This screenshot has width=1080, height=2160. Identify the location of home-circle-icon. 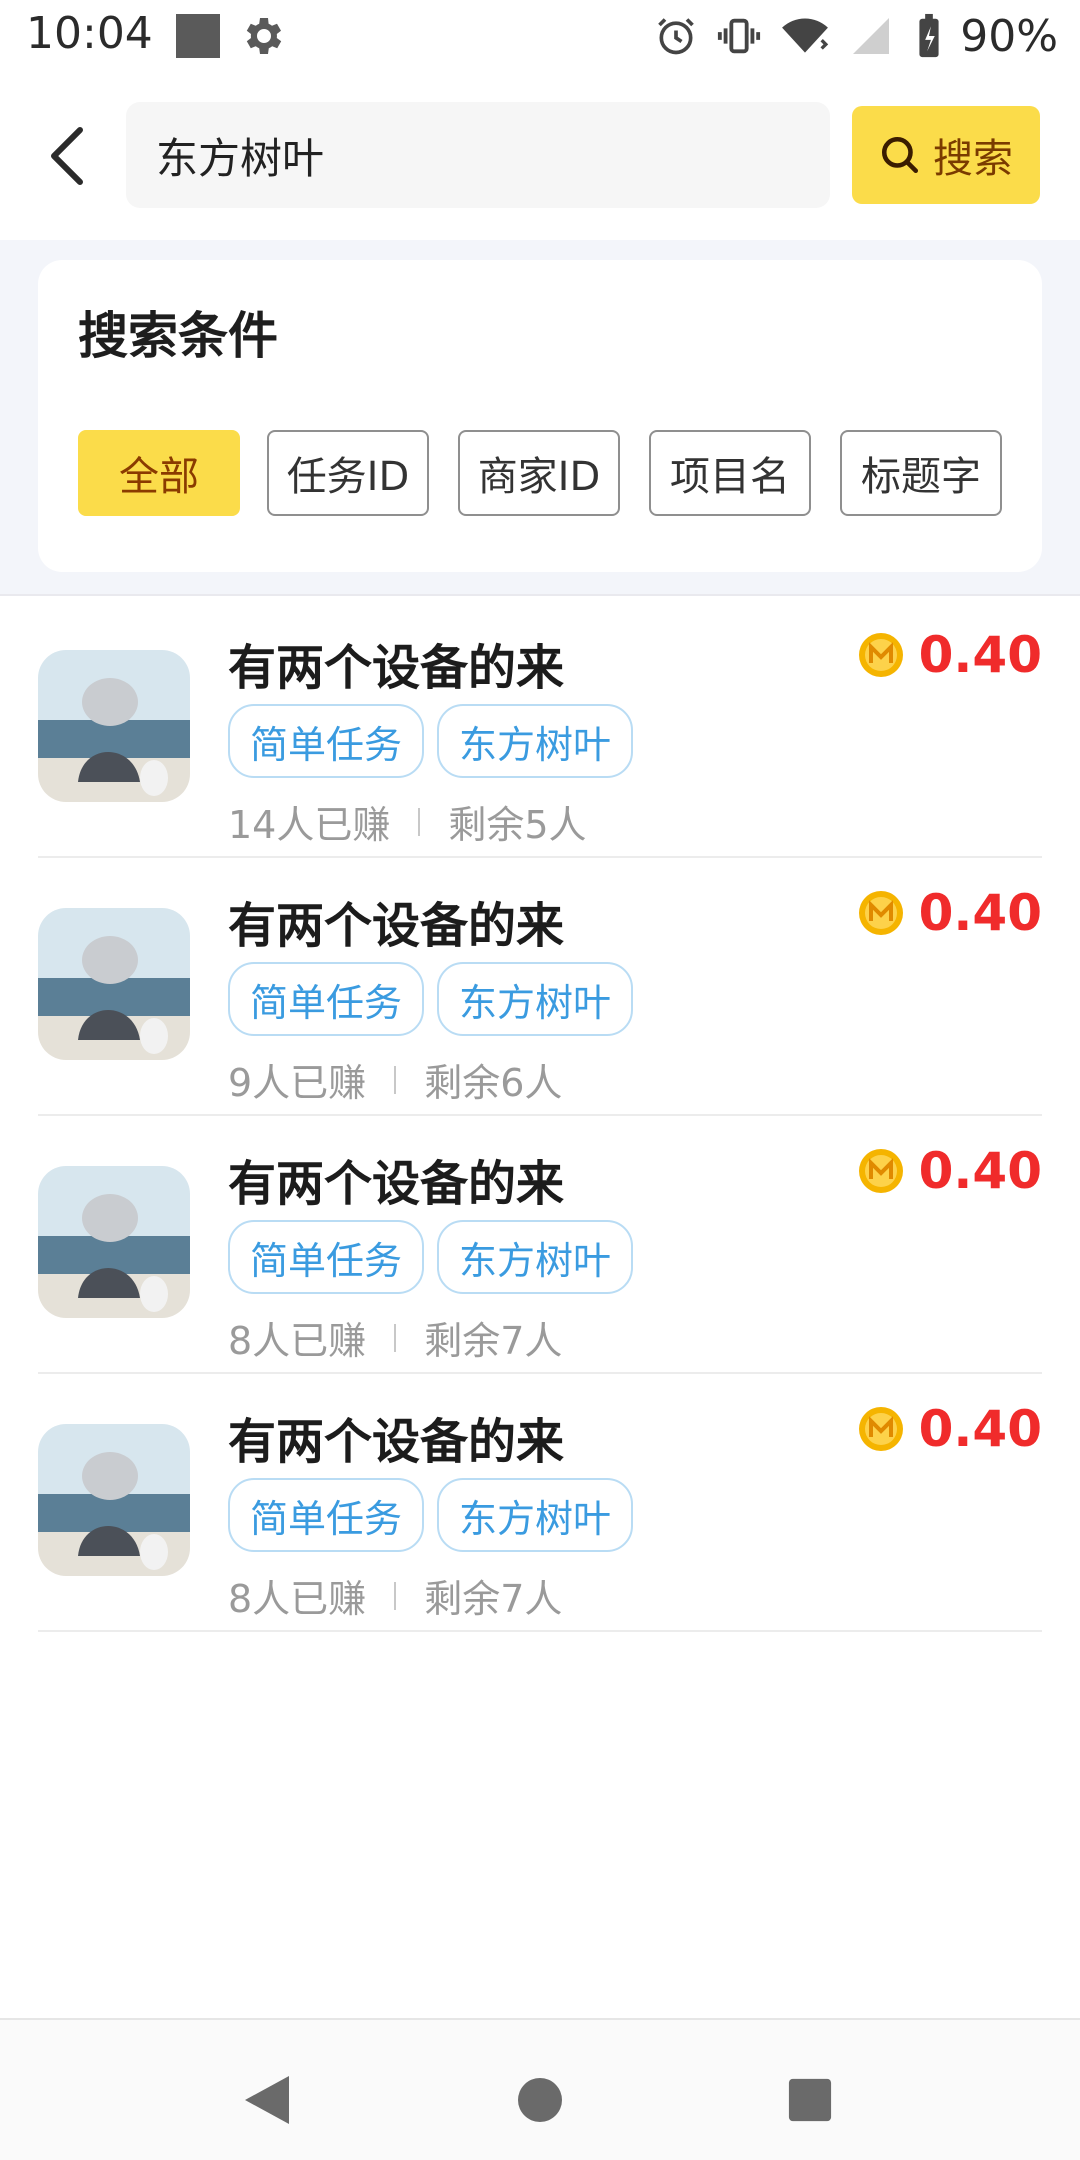
(540, 2100).